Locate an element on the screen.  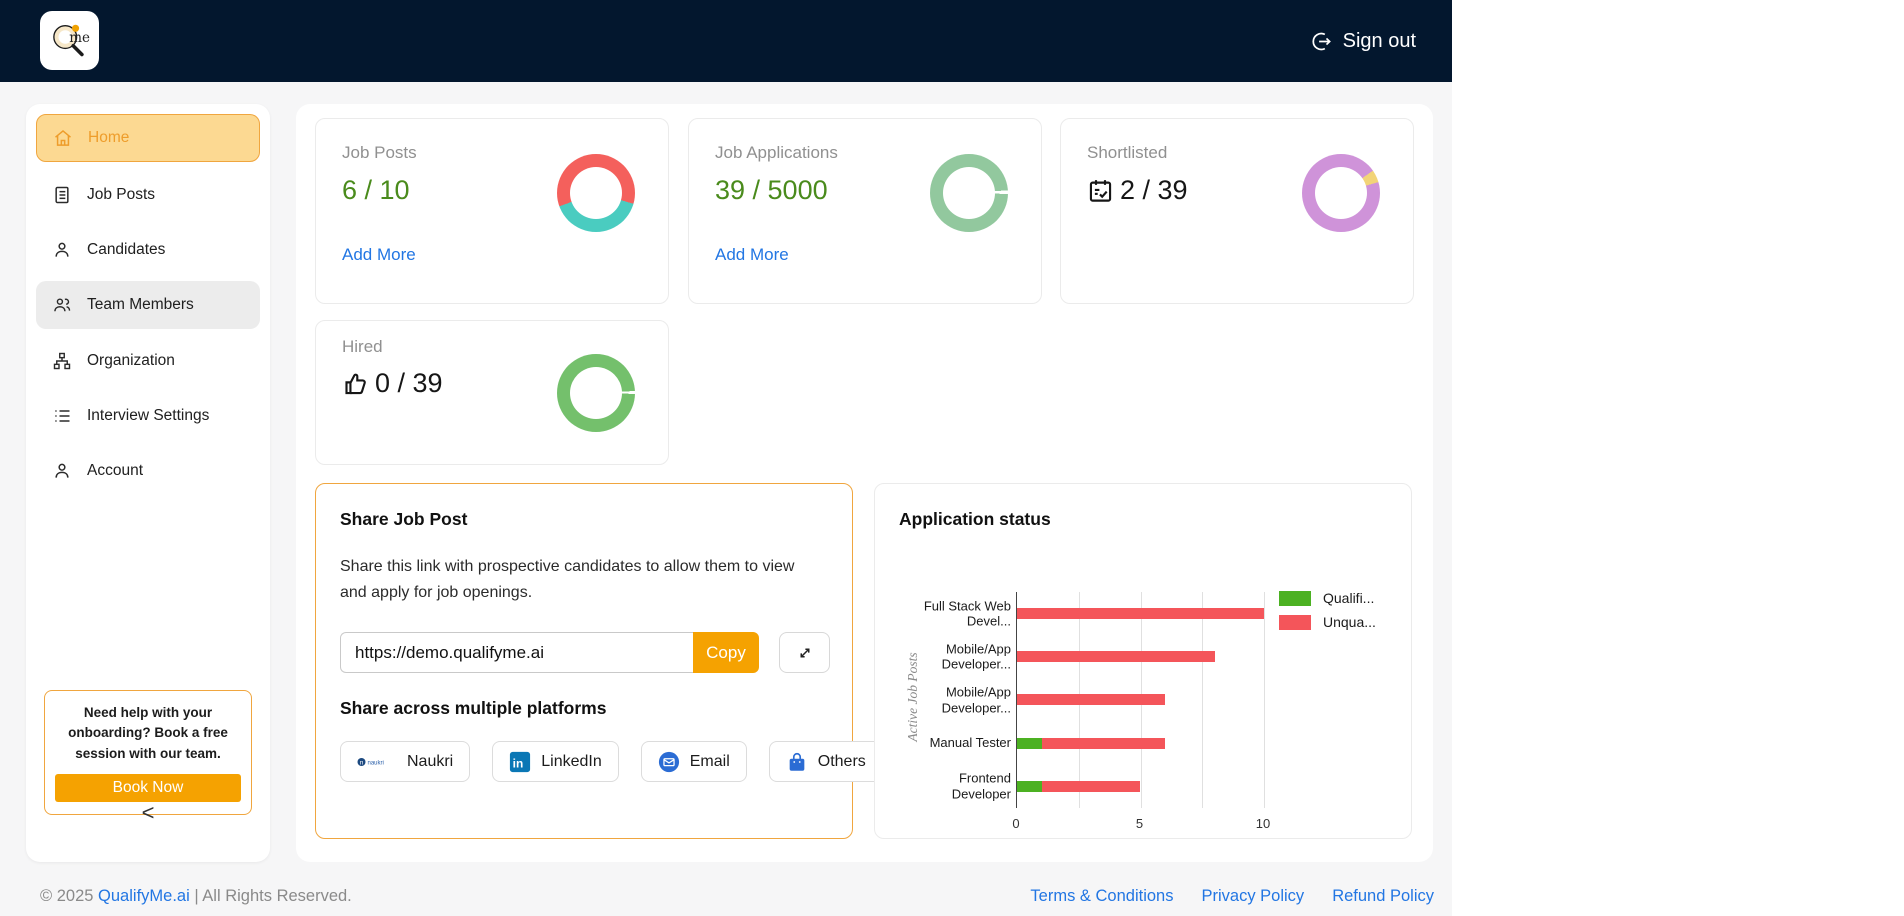
sidebar-item-team-members: Team Members is located at coordinates (148, 305).